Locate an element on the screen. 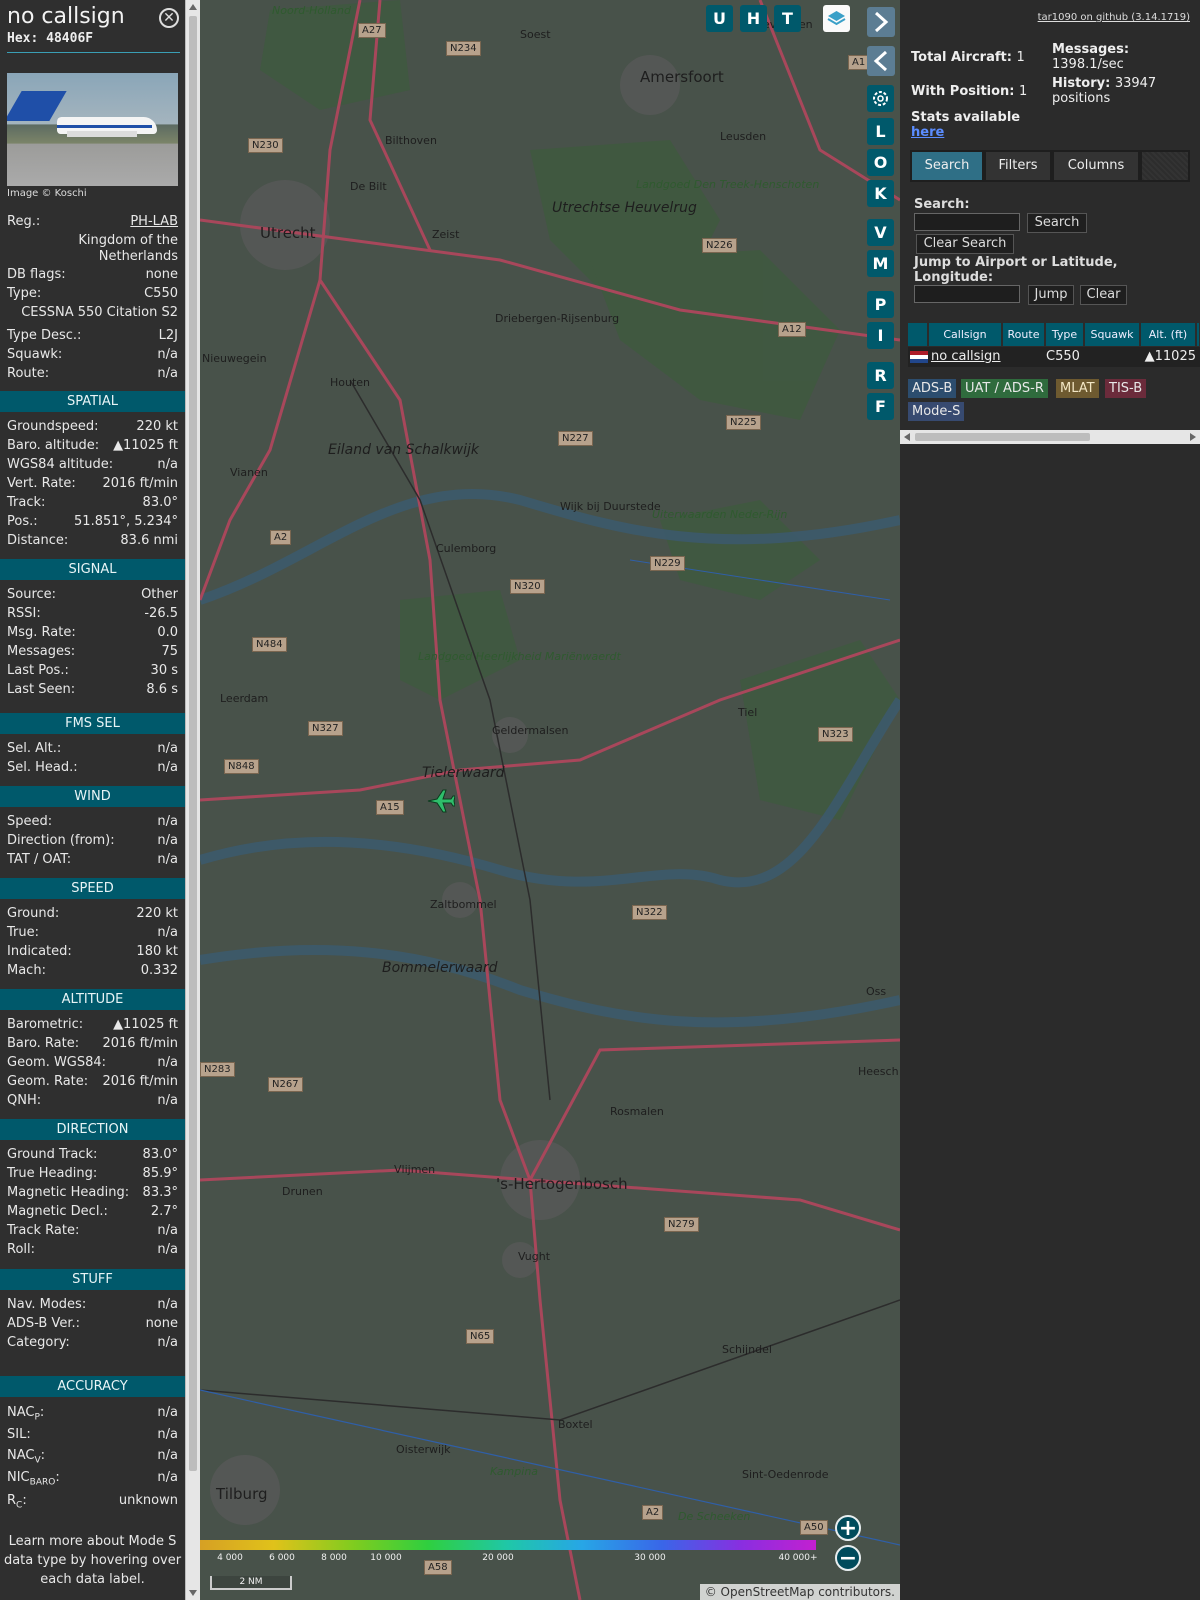 Image resolution: width=1200 pixels, height=1600 pixels. scroll-left-arrow-icon is located at coordinates (907, 437).